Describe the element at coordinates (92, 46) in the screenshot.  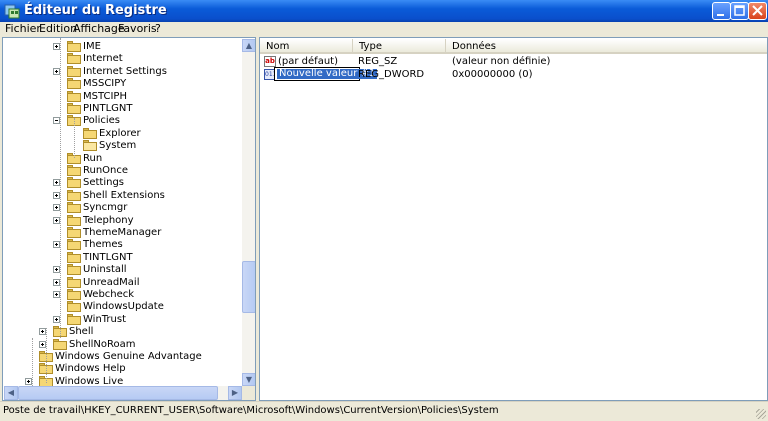
I see `tree-item-label: IME` at that location.